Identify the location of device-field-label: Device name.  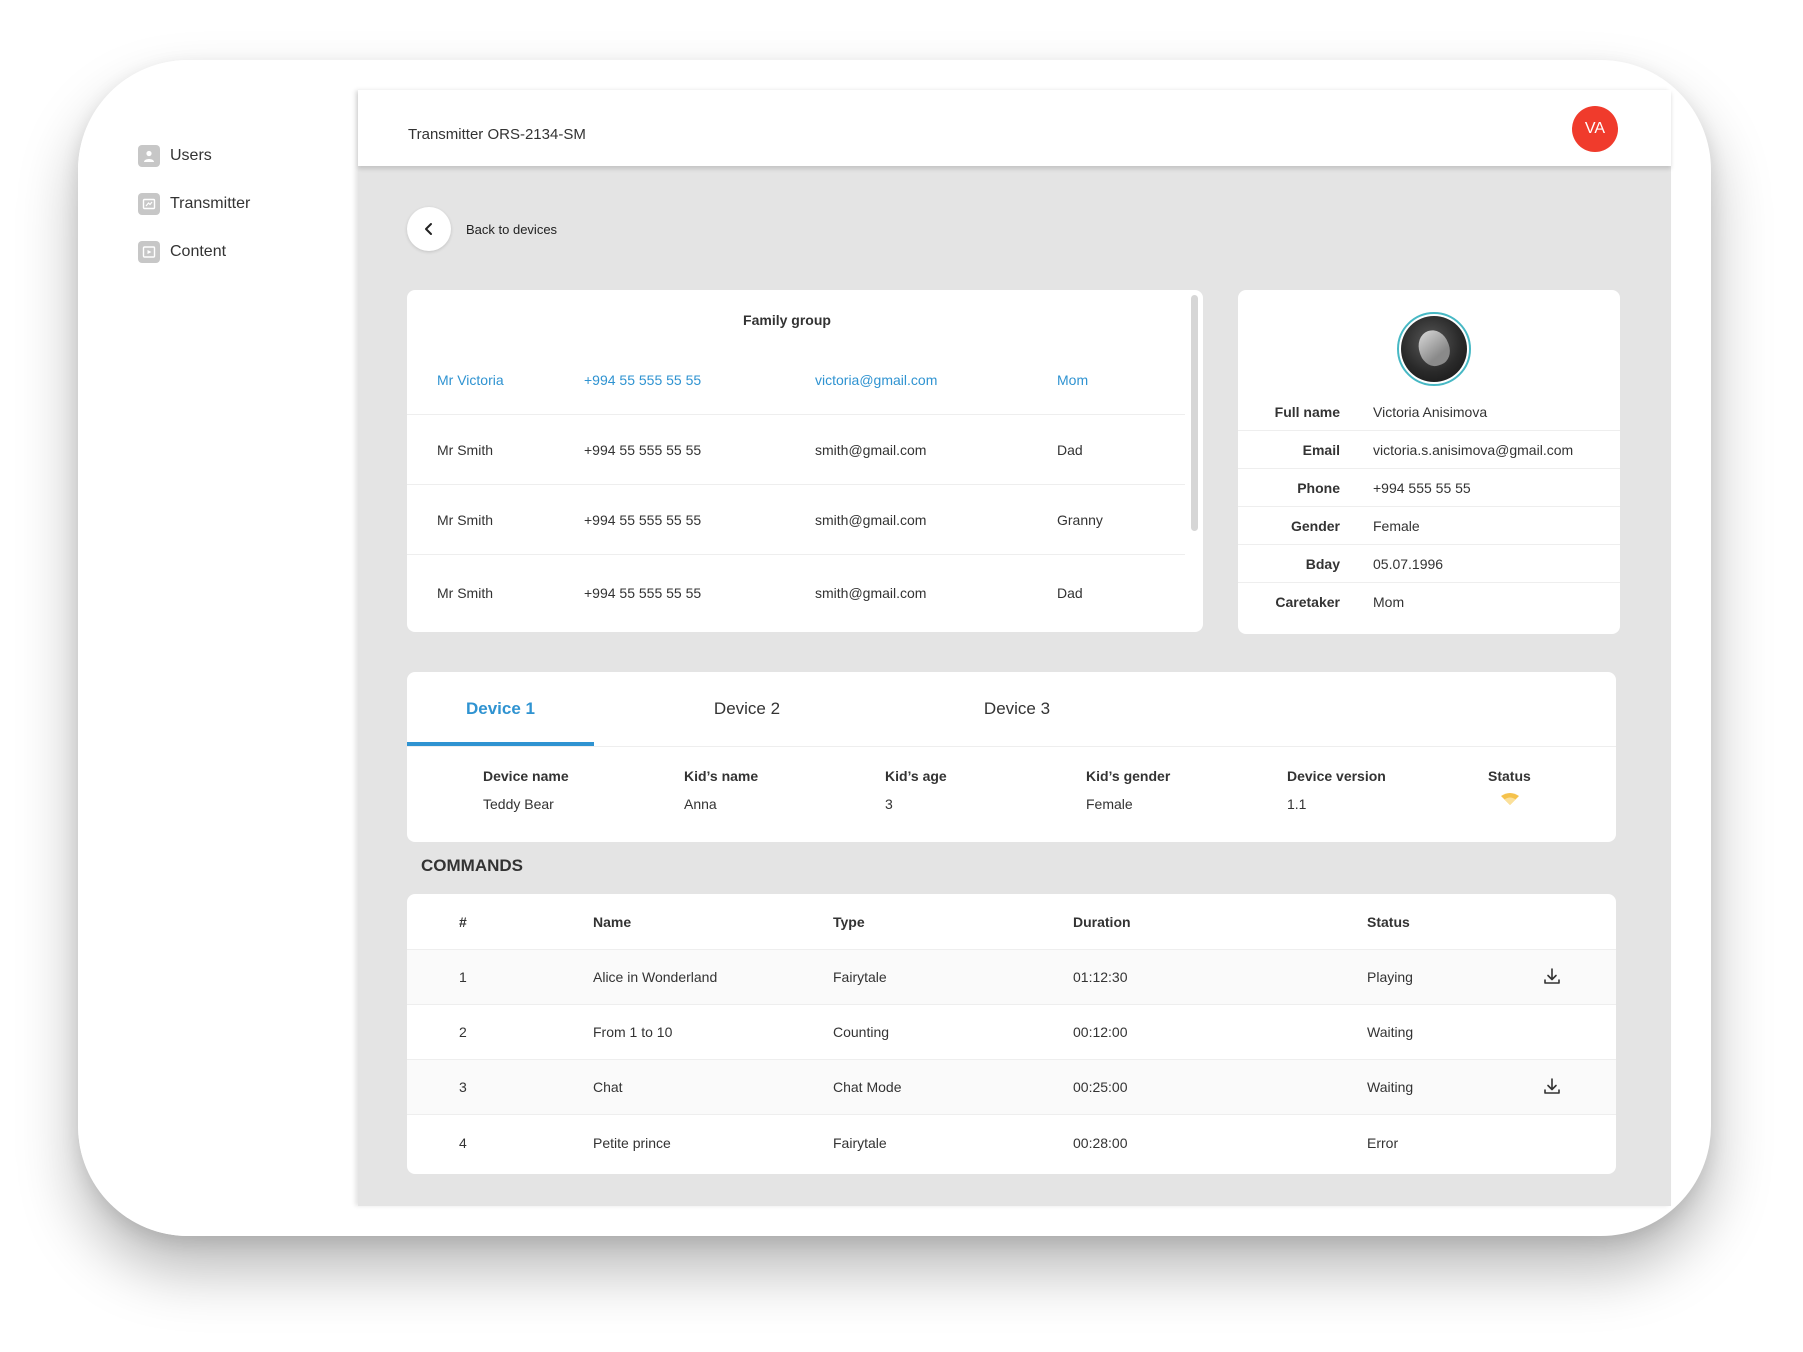
(526, 776).